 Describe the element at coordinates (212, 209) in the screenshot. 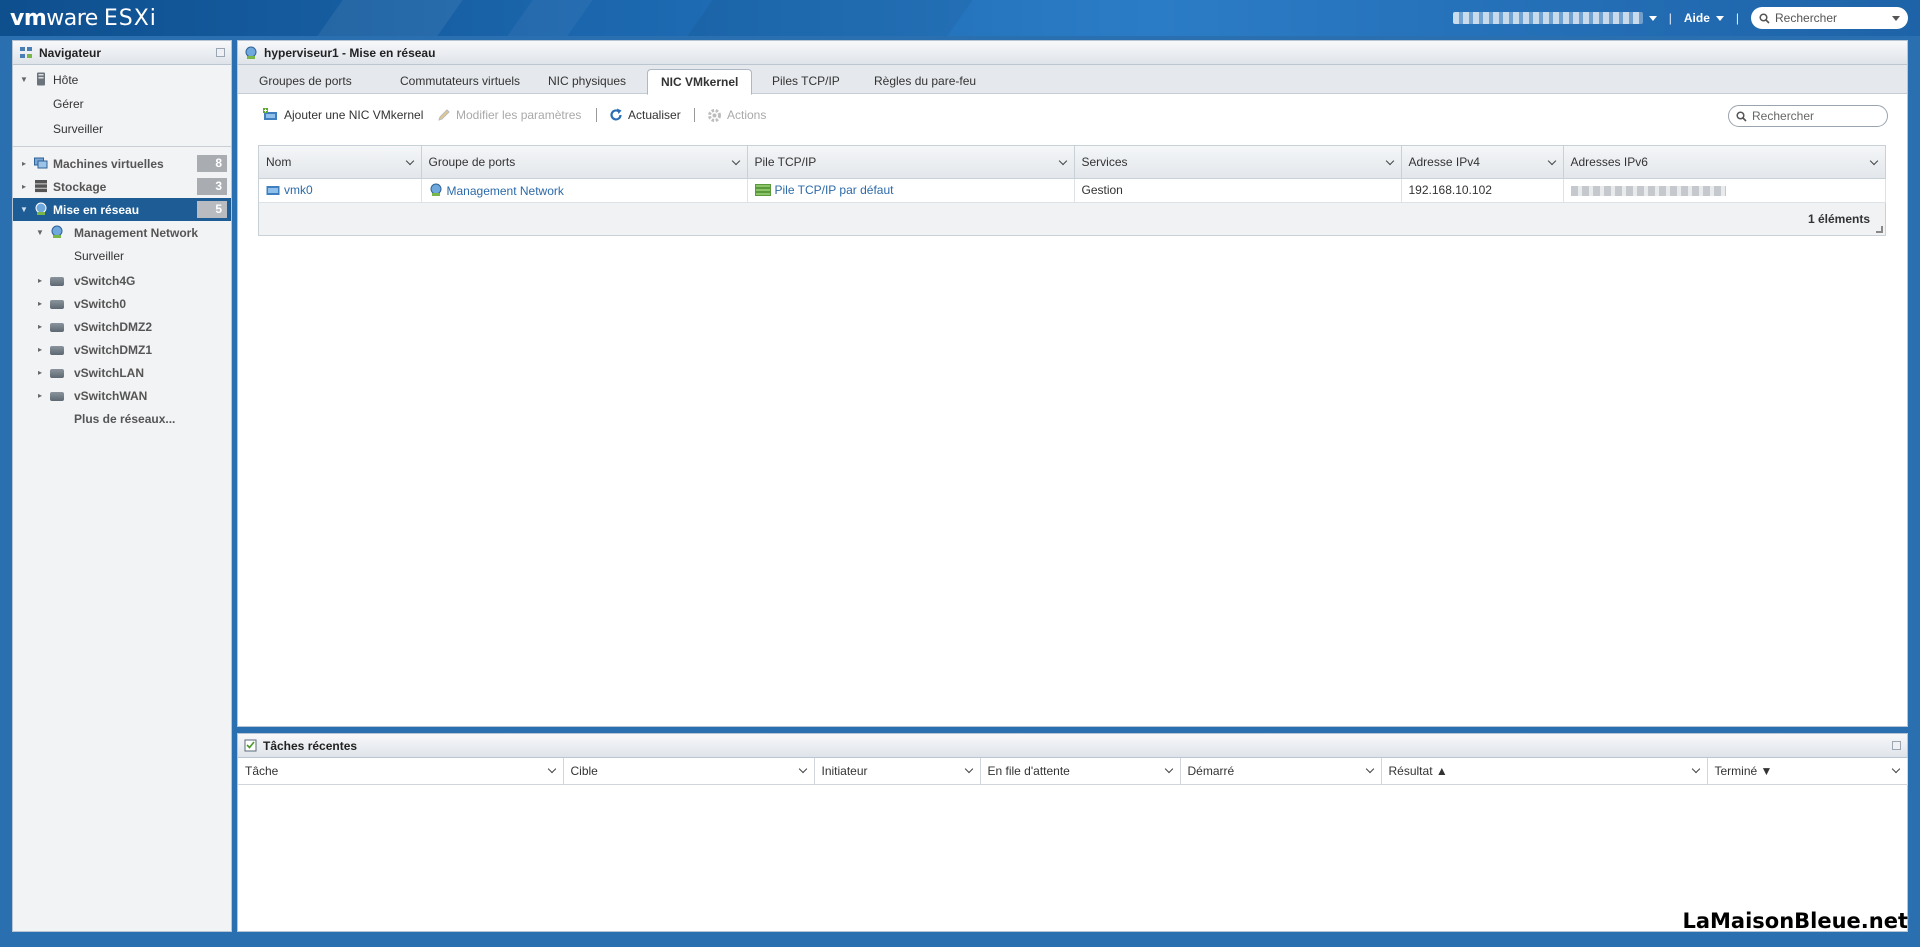

I see `count-badge: 5` at that location.